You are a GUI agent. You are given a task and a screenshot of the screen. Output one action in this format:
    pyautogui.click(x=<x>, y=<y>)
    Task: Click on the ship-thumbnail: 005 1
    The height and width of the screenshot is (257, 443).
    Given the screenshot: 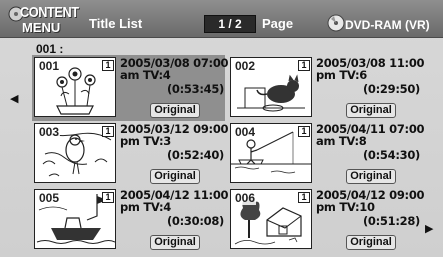 What is the action you would take?
    pyautogui.click(x=75, y=219)
    